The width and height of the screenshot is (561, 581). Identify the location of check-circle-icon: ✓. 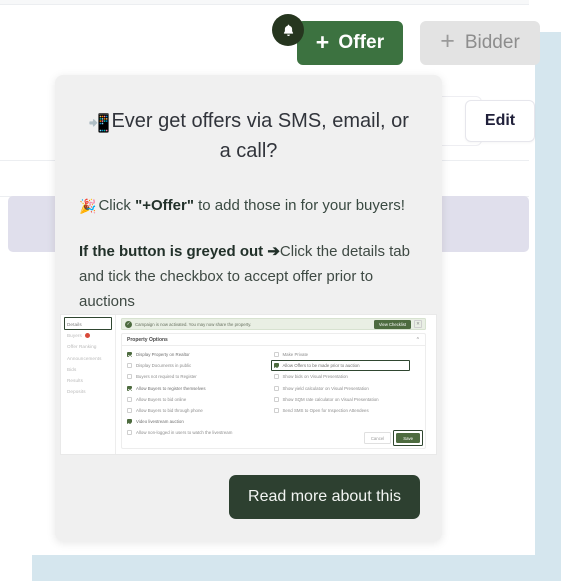
(128, 324).